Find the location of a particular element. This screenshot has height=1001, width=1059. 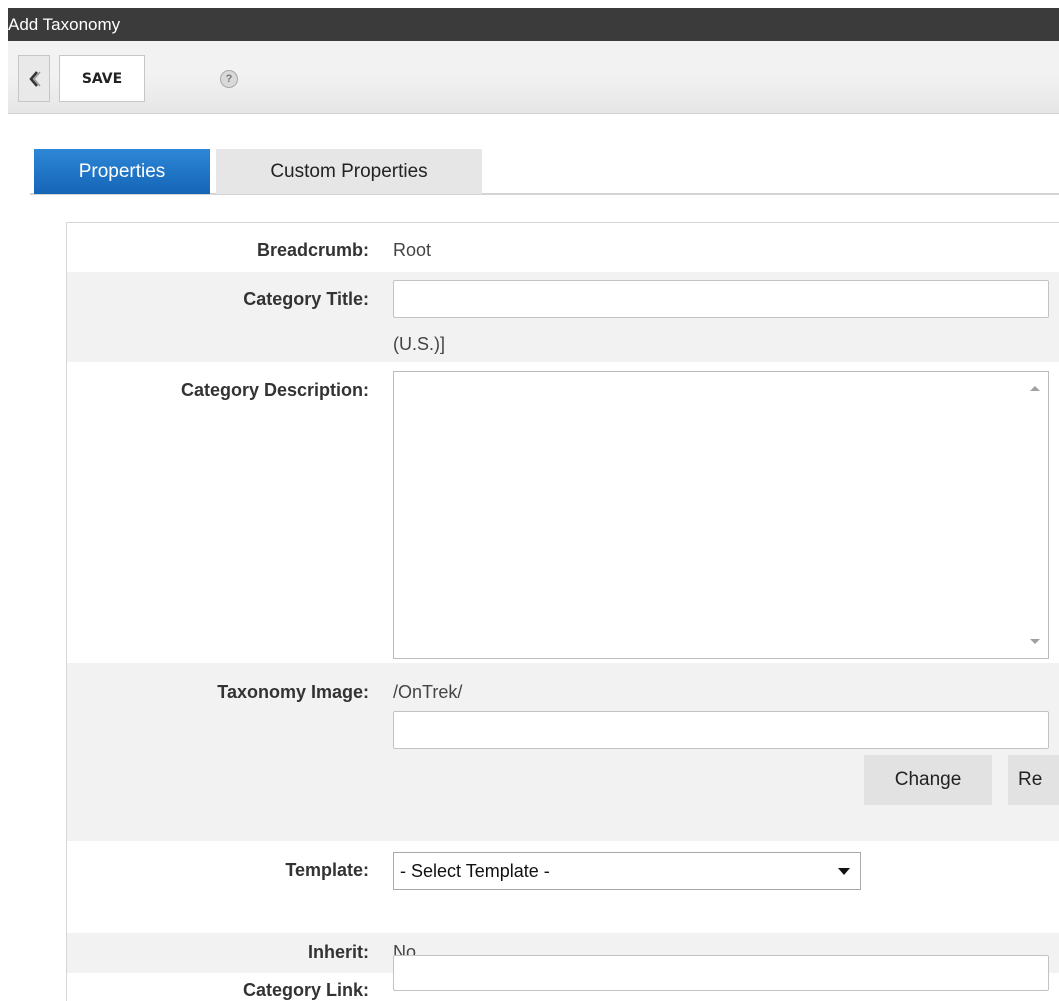

template-select: - Select Template - is located at coordinates (627, 871).